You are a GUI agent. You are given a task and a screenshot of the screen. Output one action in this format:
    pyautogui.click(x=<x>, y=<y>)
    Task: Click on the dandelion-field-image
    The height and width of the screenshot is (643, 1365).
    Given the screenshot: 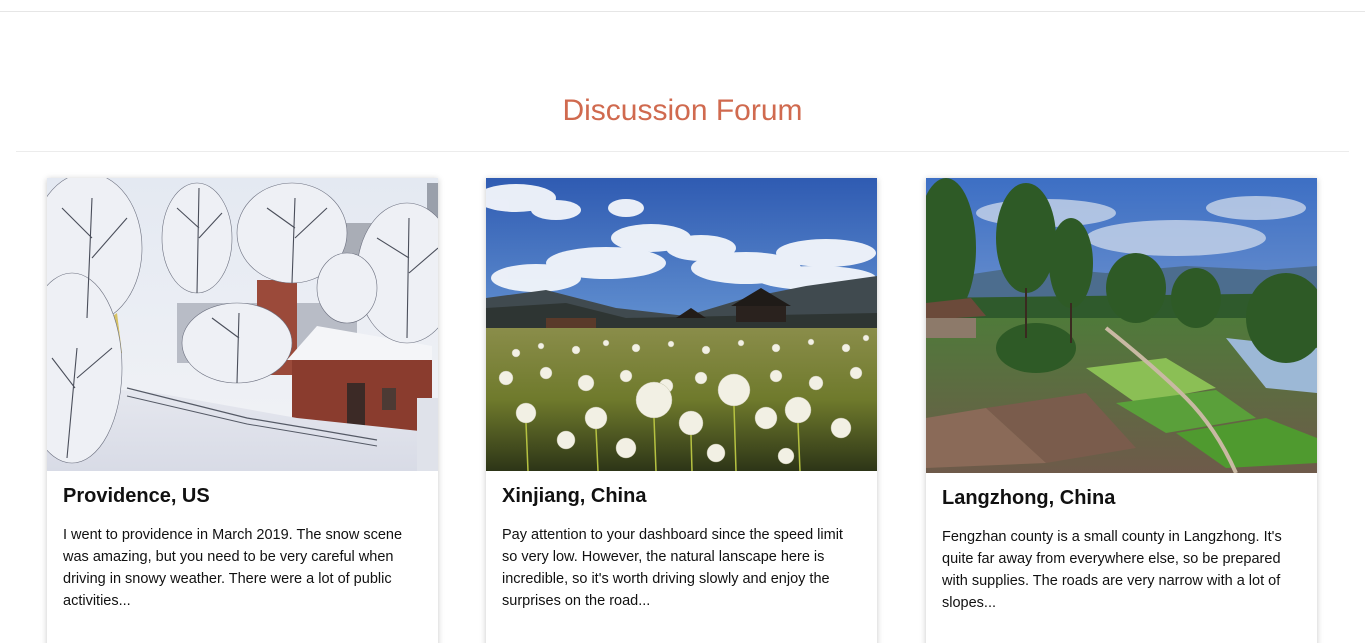 What is the action you would take?
    pyautogui.click(x=681, y=324)
    